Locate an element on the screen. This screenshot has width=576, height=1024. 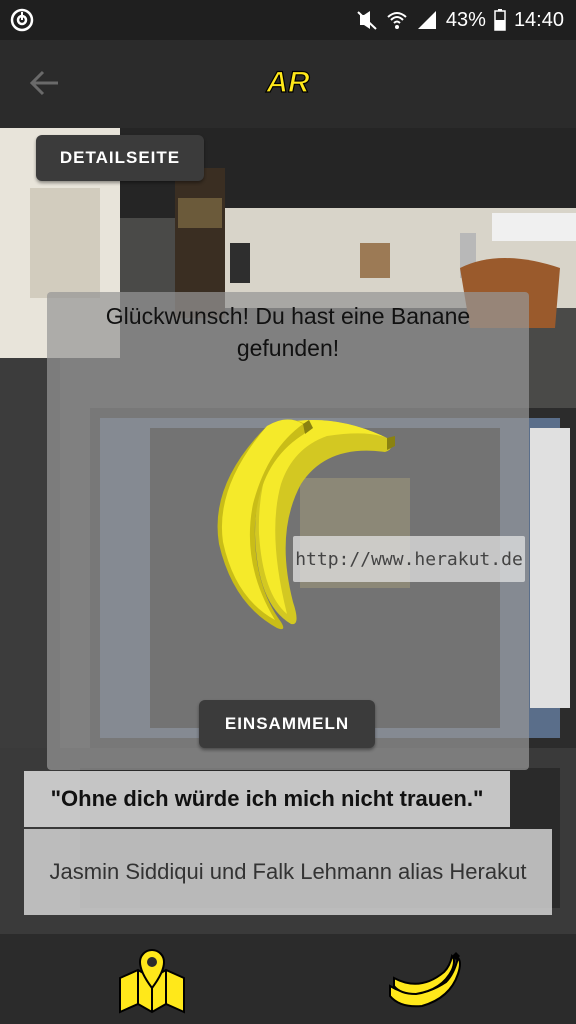
artist-url-link: http://www.herakut.de is located at coordinates (409, 559).